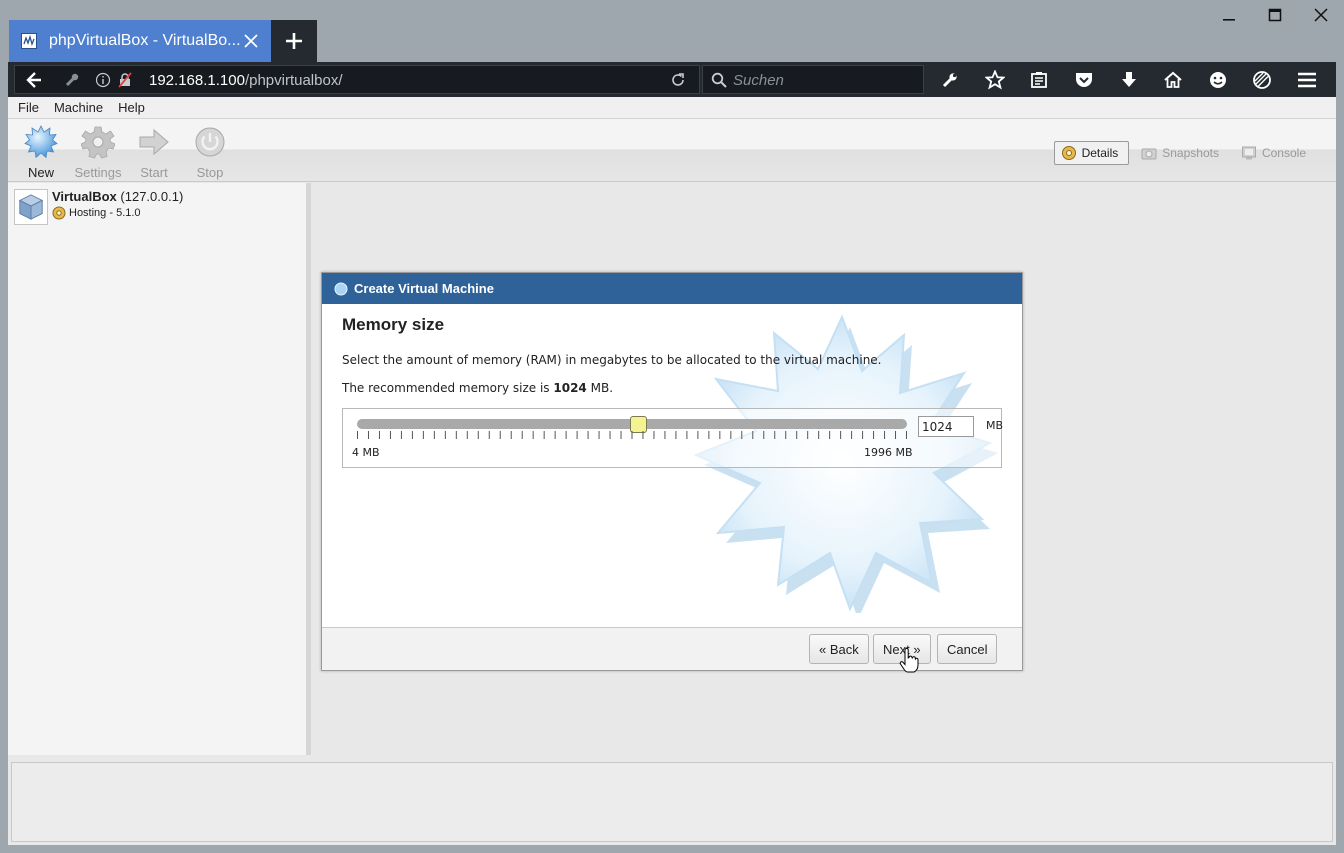 This screenshot has height=853, width=1344. I want to click on dialog-title: Create Virtual Machine, so click(424, 288).